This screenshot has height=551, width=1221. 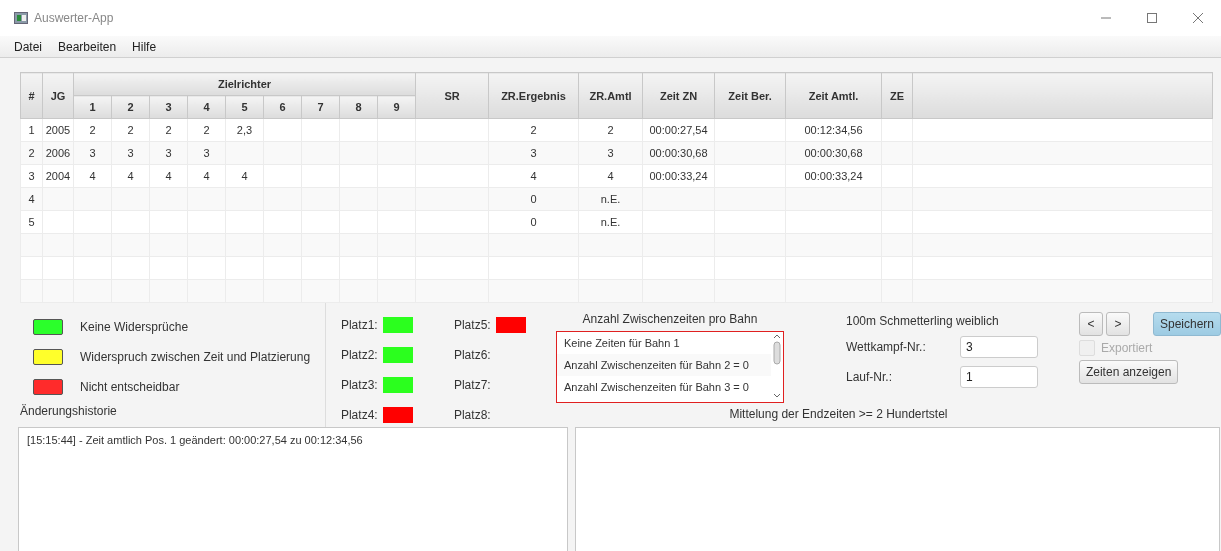 What do you see at coordinates (1117, 324) in the screenshot?
I see `nav-button: >` at bounding box center [1117, 324].